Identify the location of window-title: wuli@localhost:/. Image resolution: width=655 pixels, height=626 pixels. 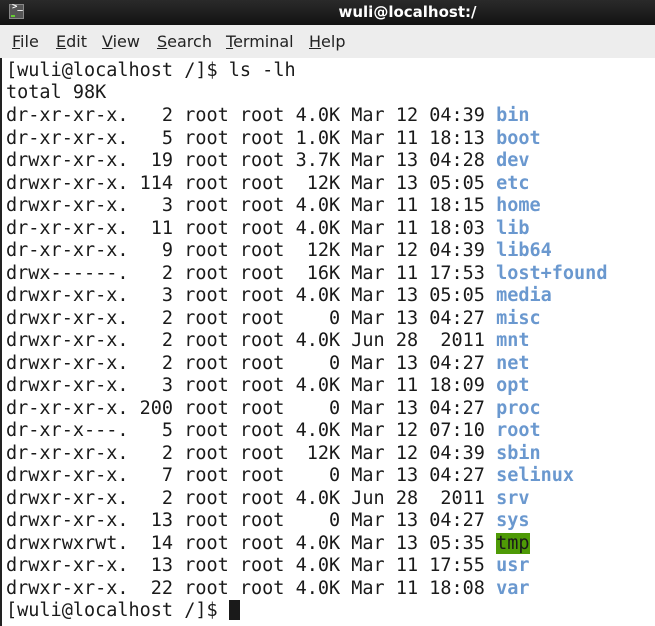
(407, 12).